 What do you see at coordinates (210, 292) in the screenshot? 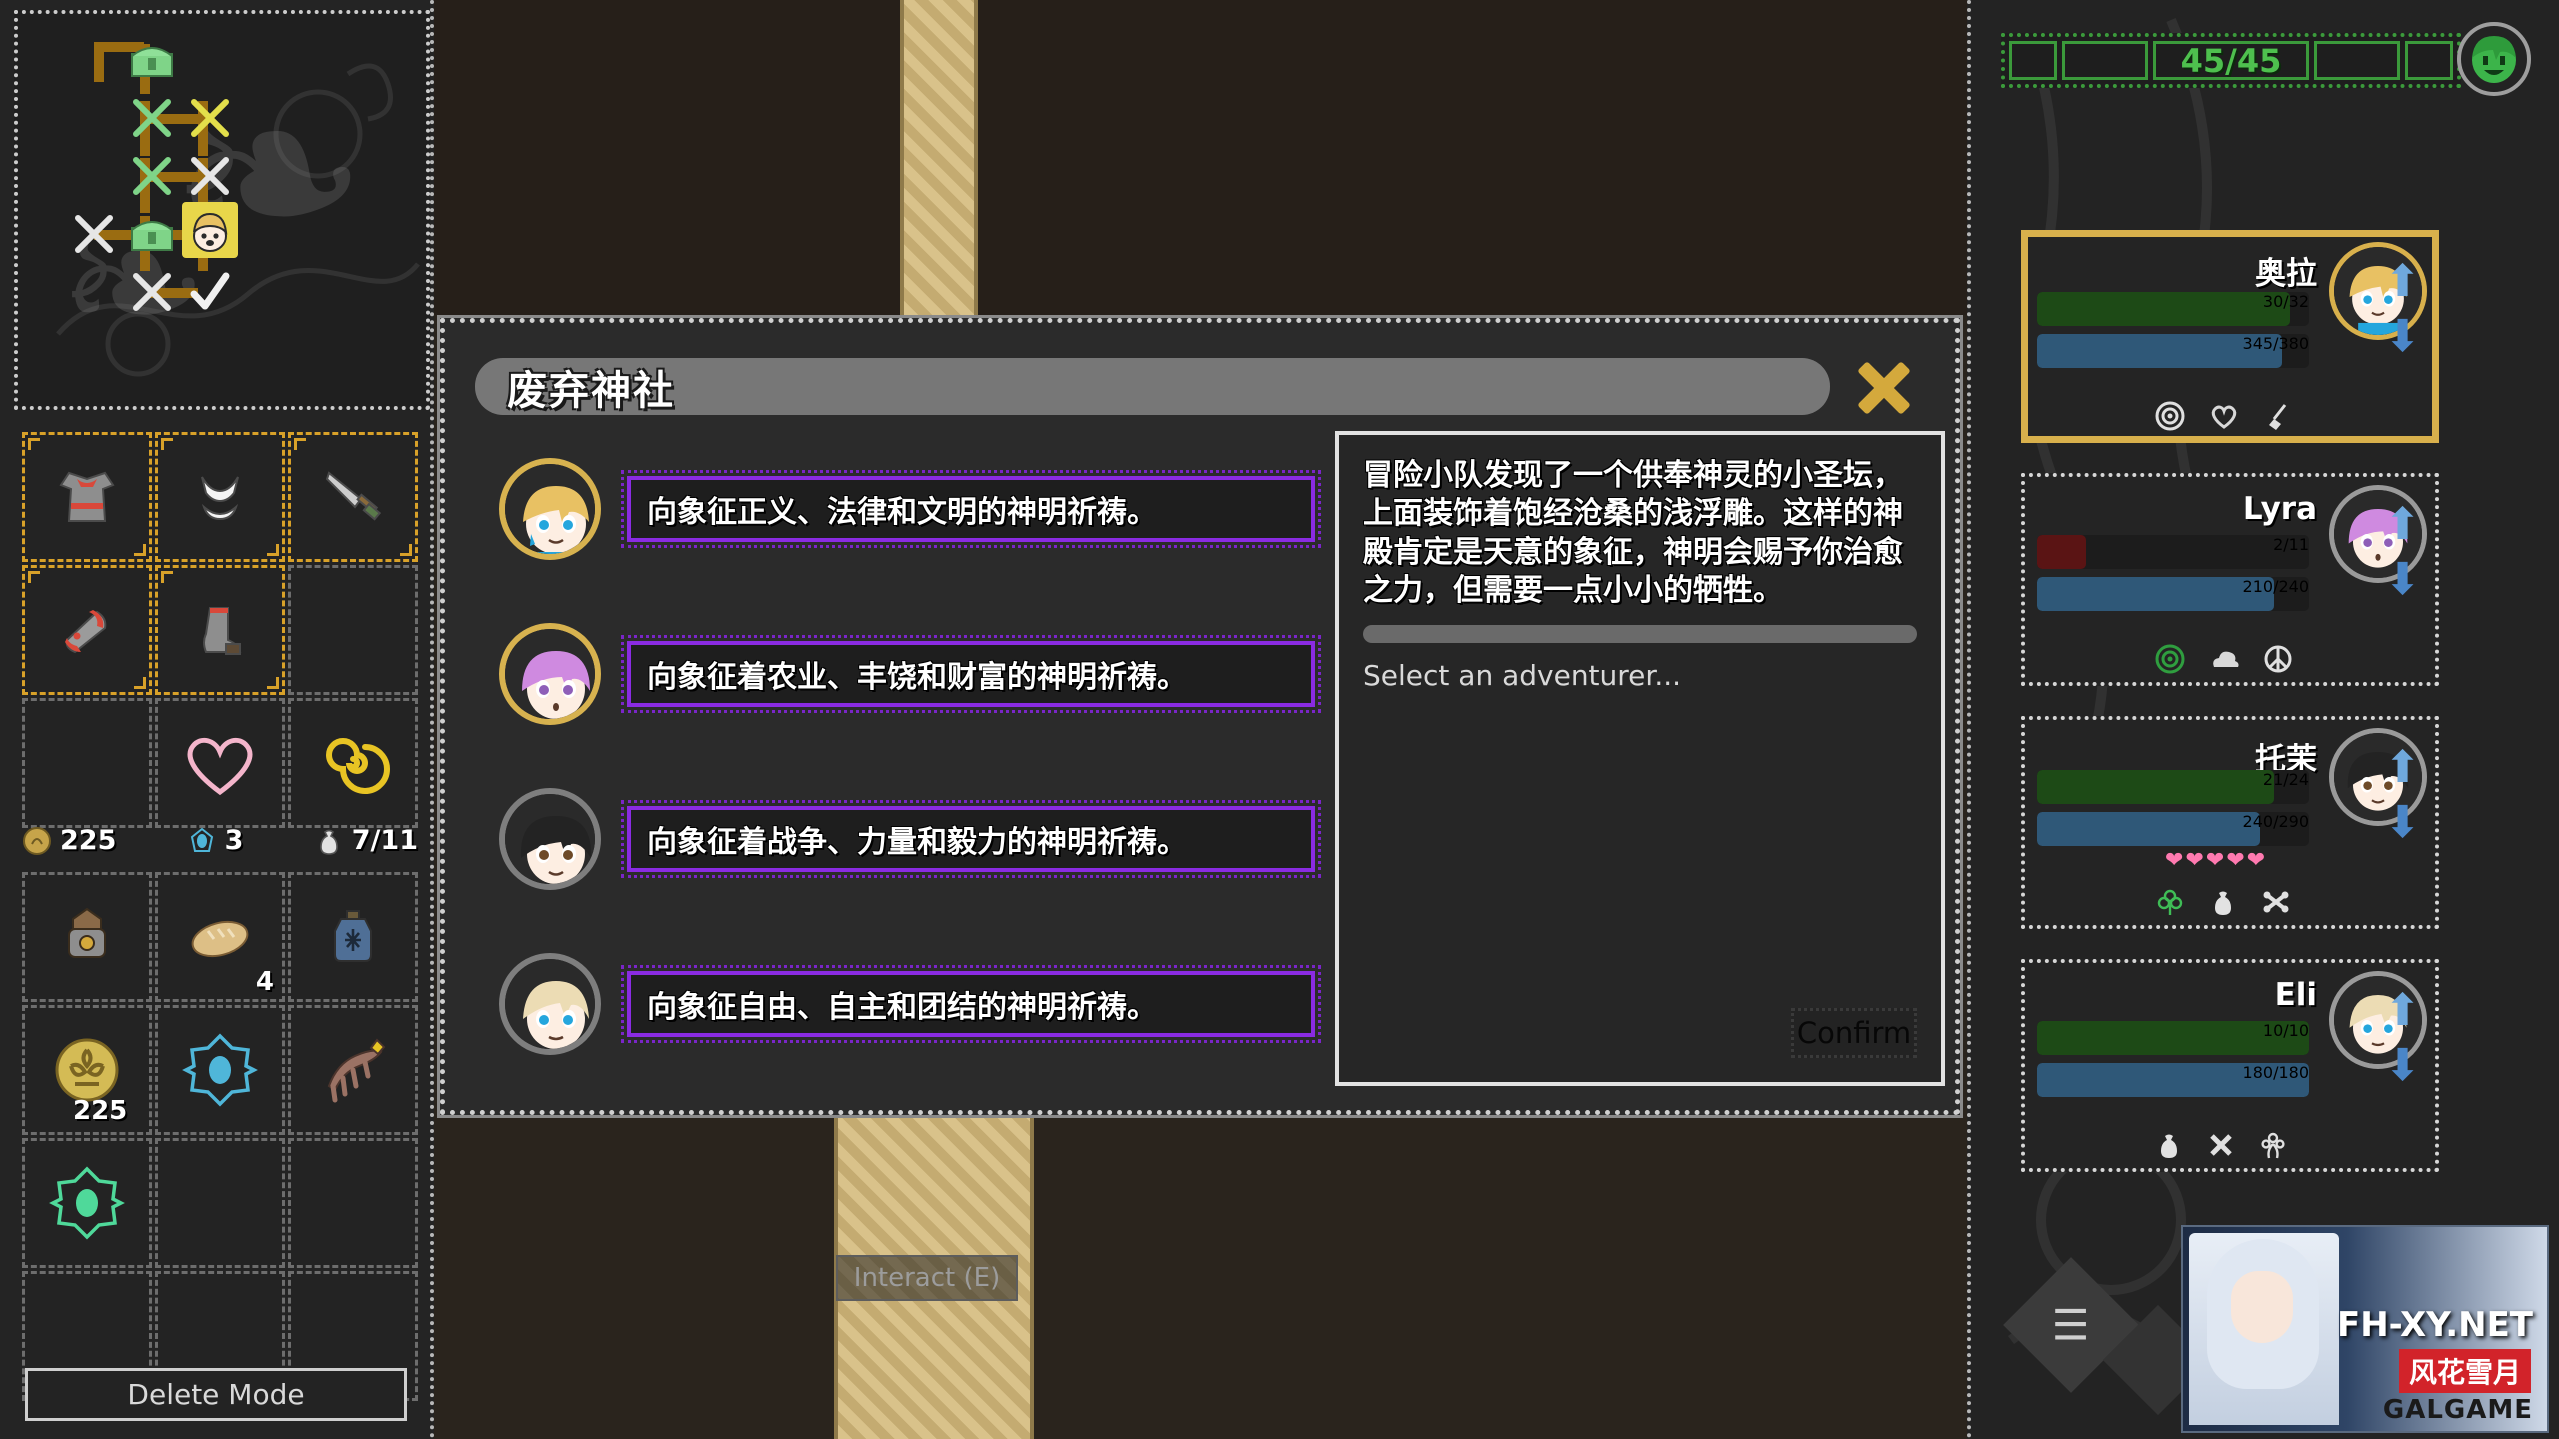
I see `map-node-cleared` at bounding box center [210, 292].